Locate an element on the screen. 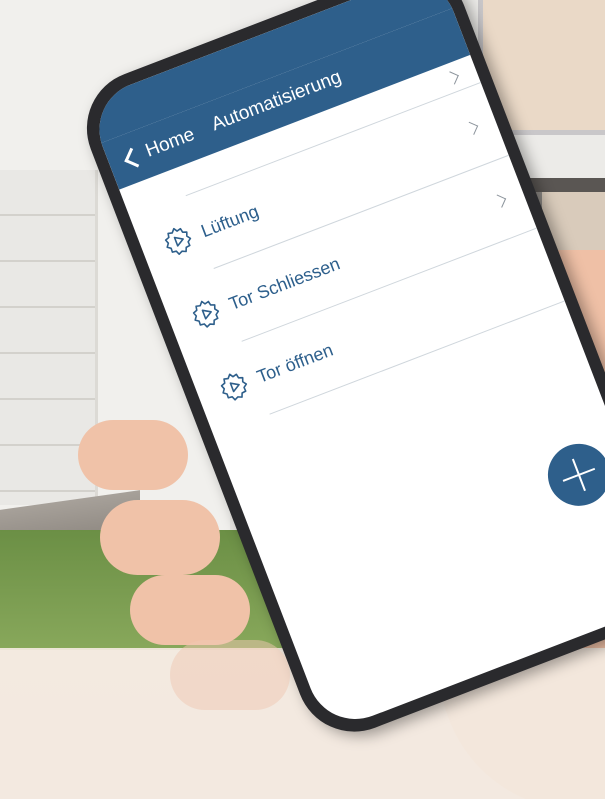 This screenshot has width=605, height=799. add-automation-button is located at coordinates (571, 474).